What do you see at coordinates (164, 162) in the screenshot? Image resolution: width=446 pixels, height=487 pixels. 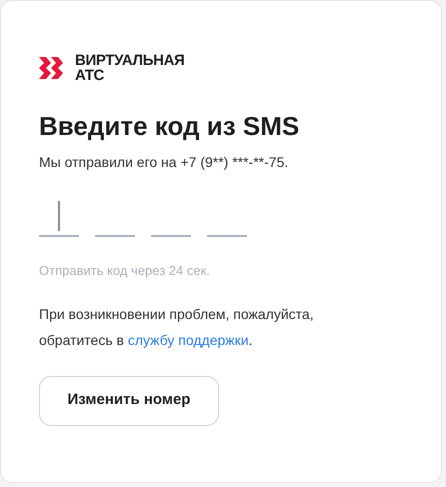 I see `subtitle: Мы отправили его на +7 (9**) ***-**-75.` at bounding box center [164, 162].